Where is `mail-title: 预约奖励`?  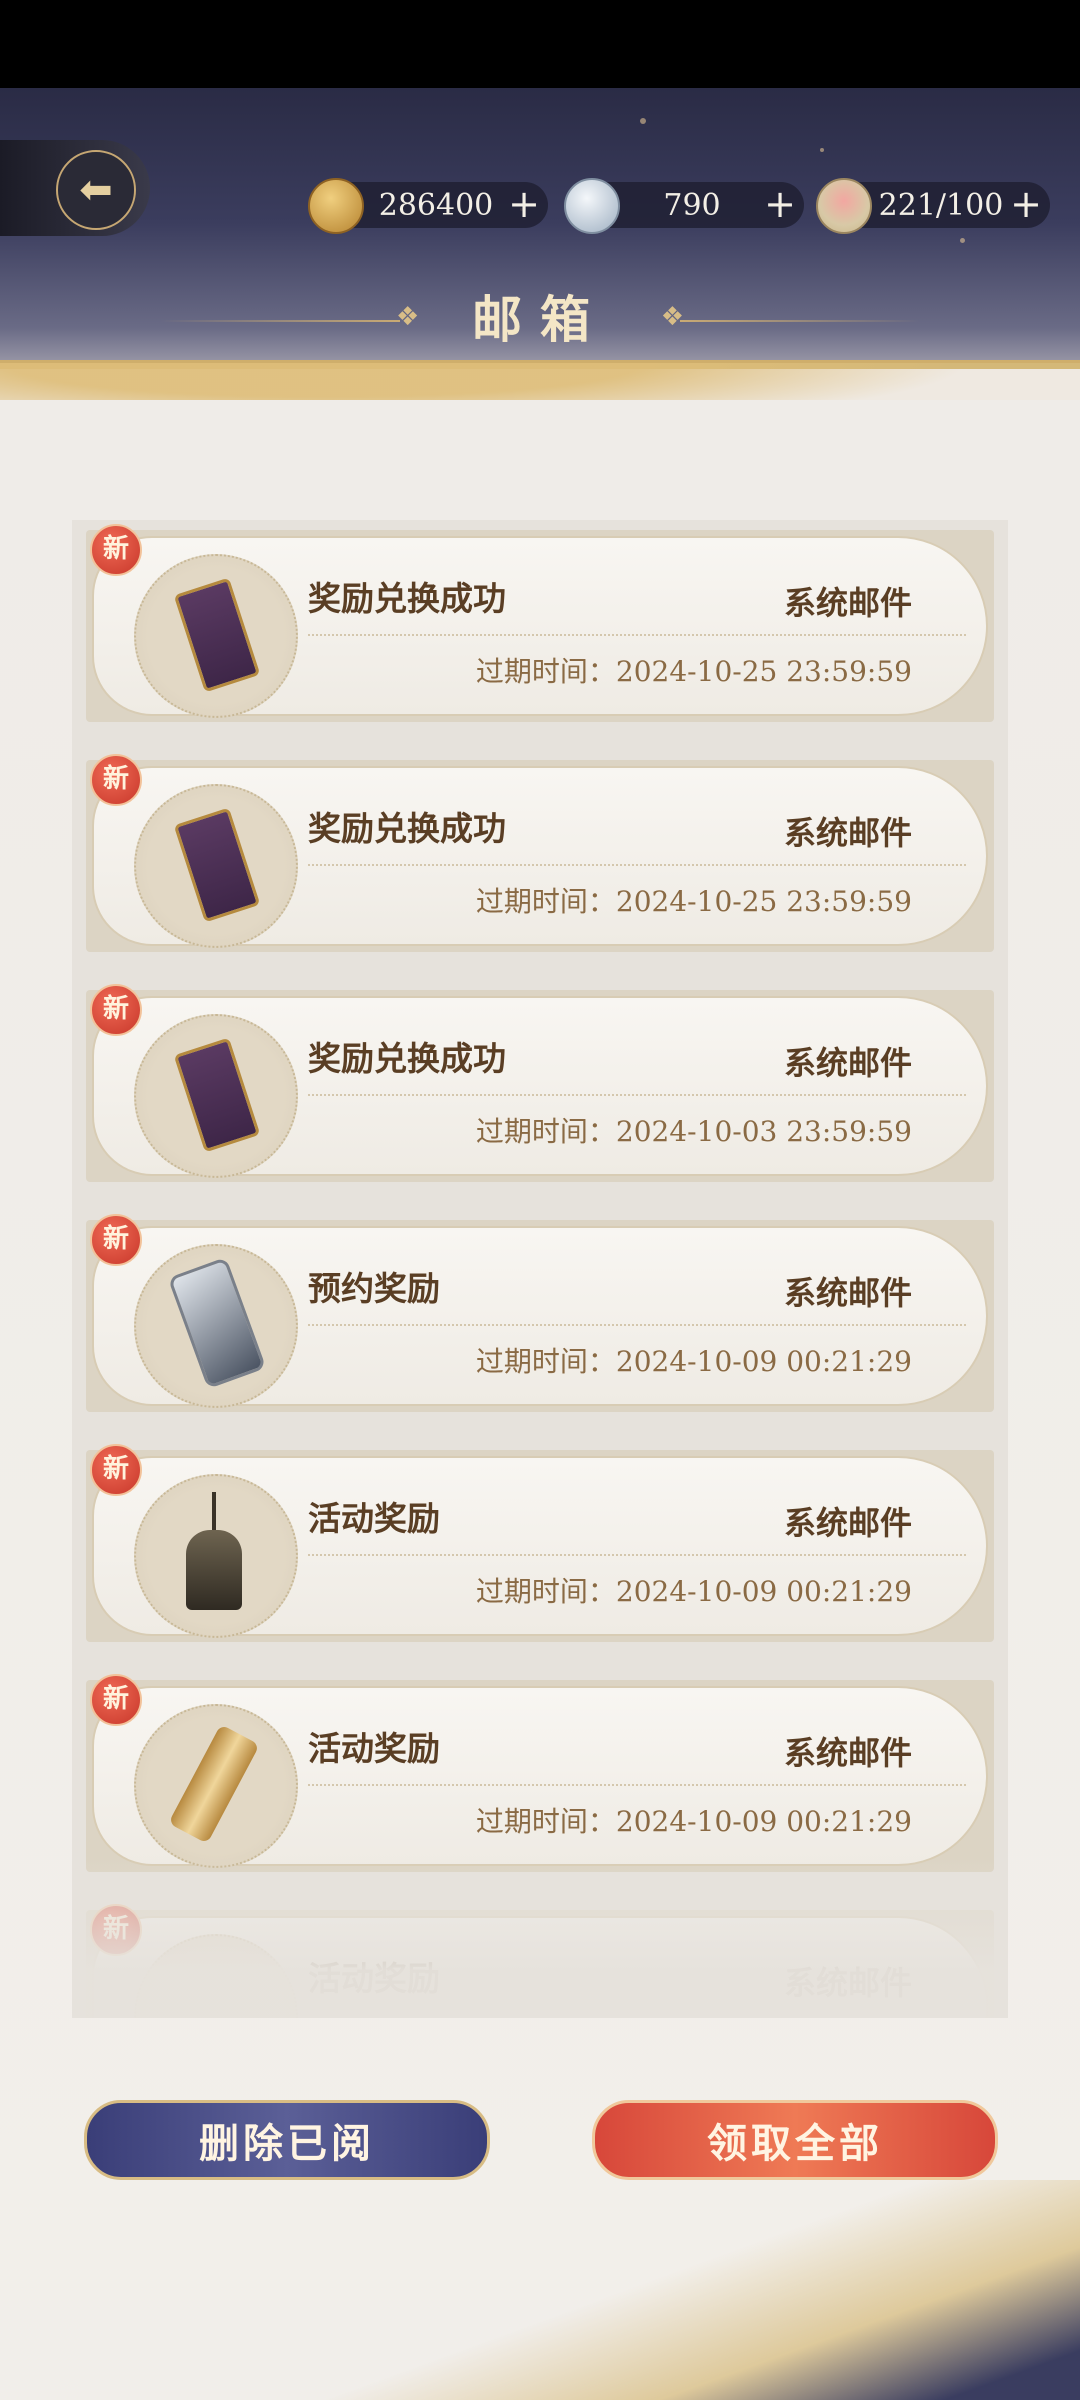 mail-title: 预约奖励 is located at coordinates (374, 1288).